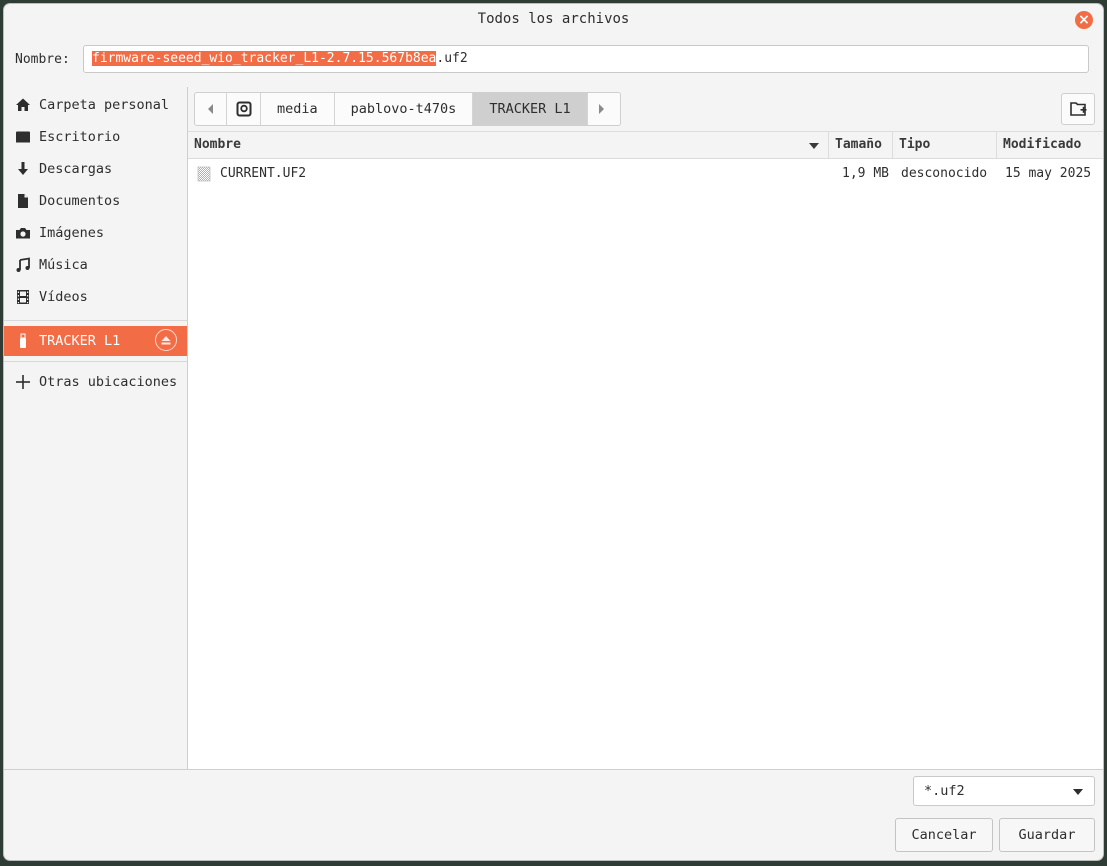 This screenshot has height=866, width=1107. I want to click on sidebar-item-downloads: Descargas, so click(95, 169).